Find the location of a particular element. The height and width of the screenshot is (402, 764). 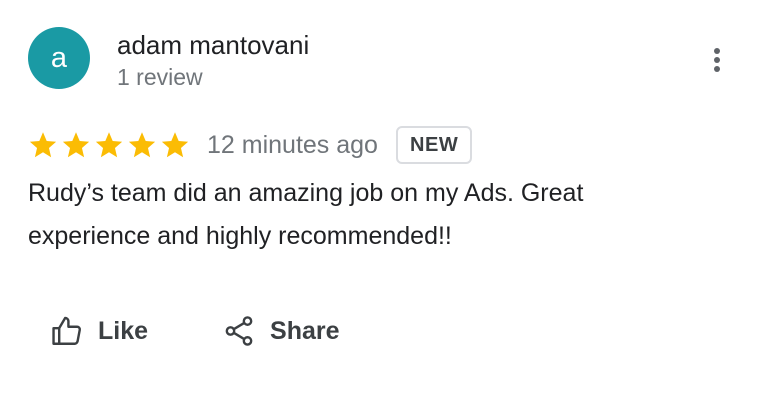

avatar-initial: a is located at coordinates (59, 57).